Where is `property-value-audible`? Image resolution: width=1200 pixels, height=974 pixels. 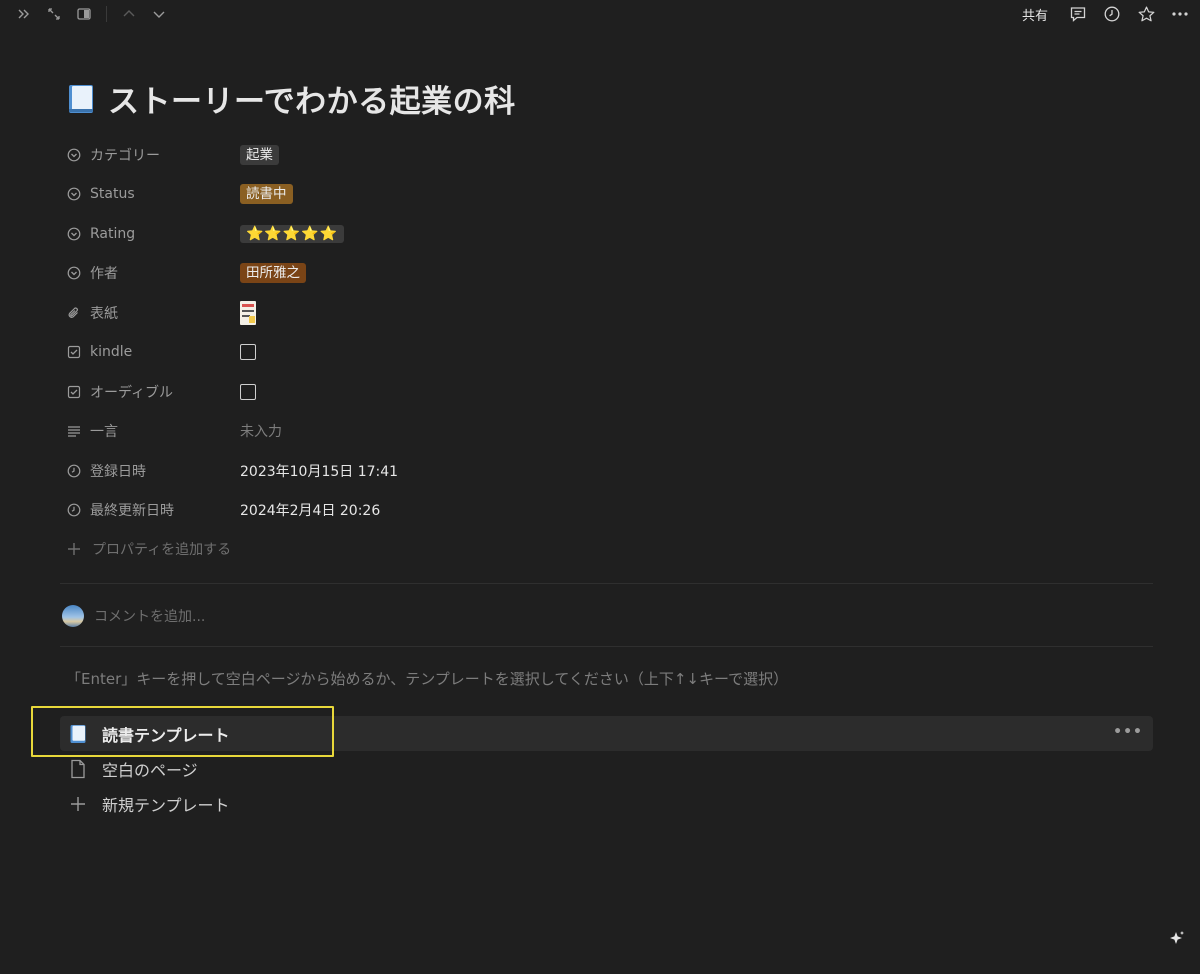 property-value-audible is located at coordinates (248, 391).